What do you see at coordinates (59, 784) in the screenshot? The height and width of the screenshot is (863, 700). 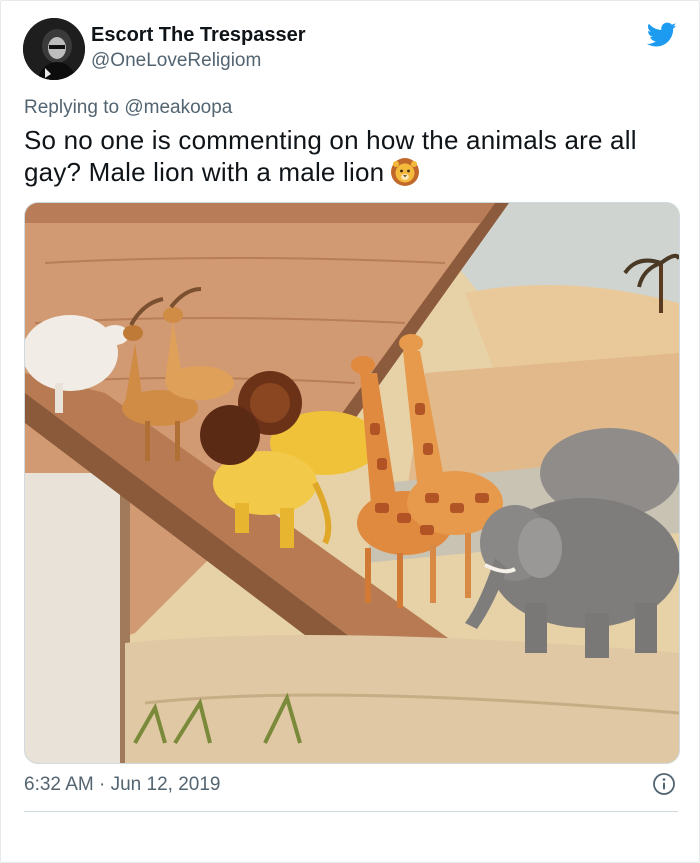 I see `tweet-time: 6:32 AM` at bounding box center [59, 784].